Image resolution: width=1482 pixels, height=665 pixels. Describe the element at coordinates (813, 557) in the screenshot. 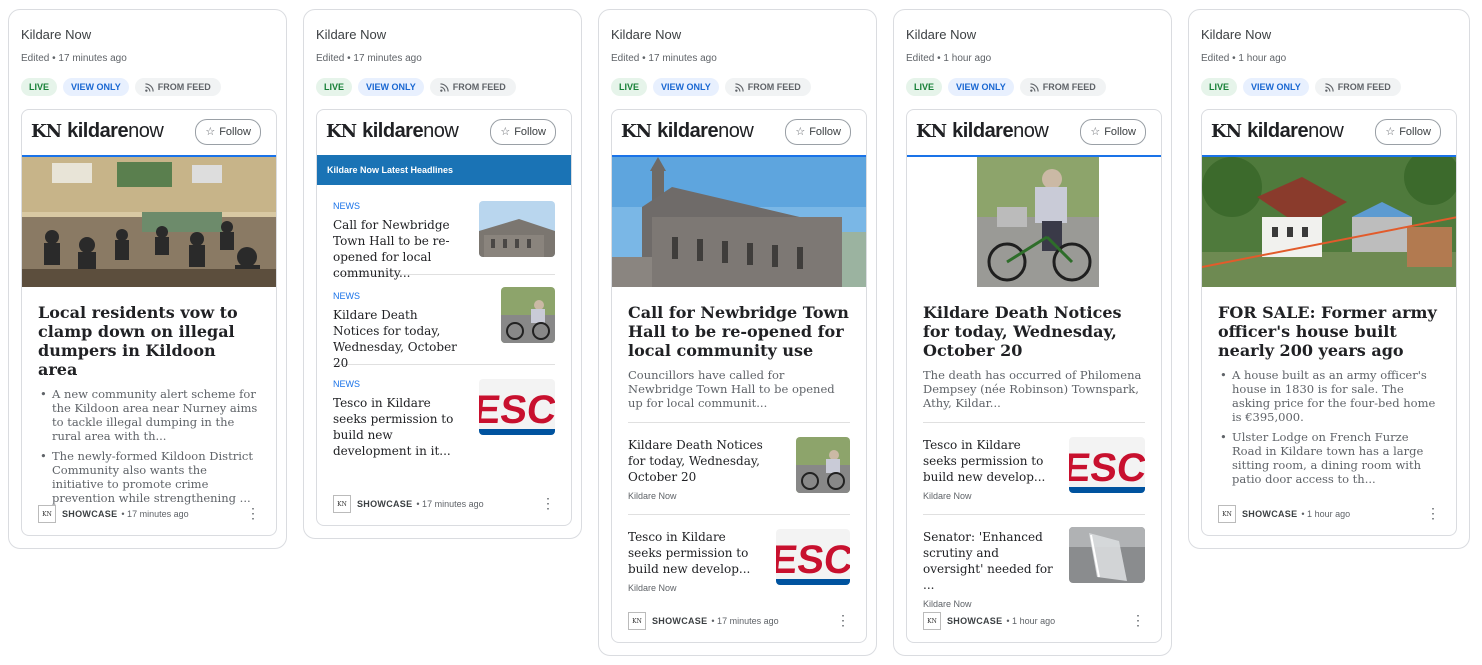

I see `thumbnail-tesco-sign: ESC` at that location.